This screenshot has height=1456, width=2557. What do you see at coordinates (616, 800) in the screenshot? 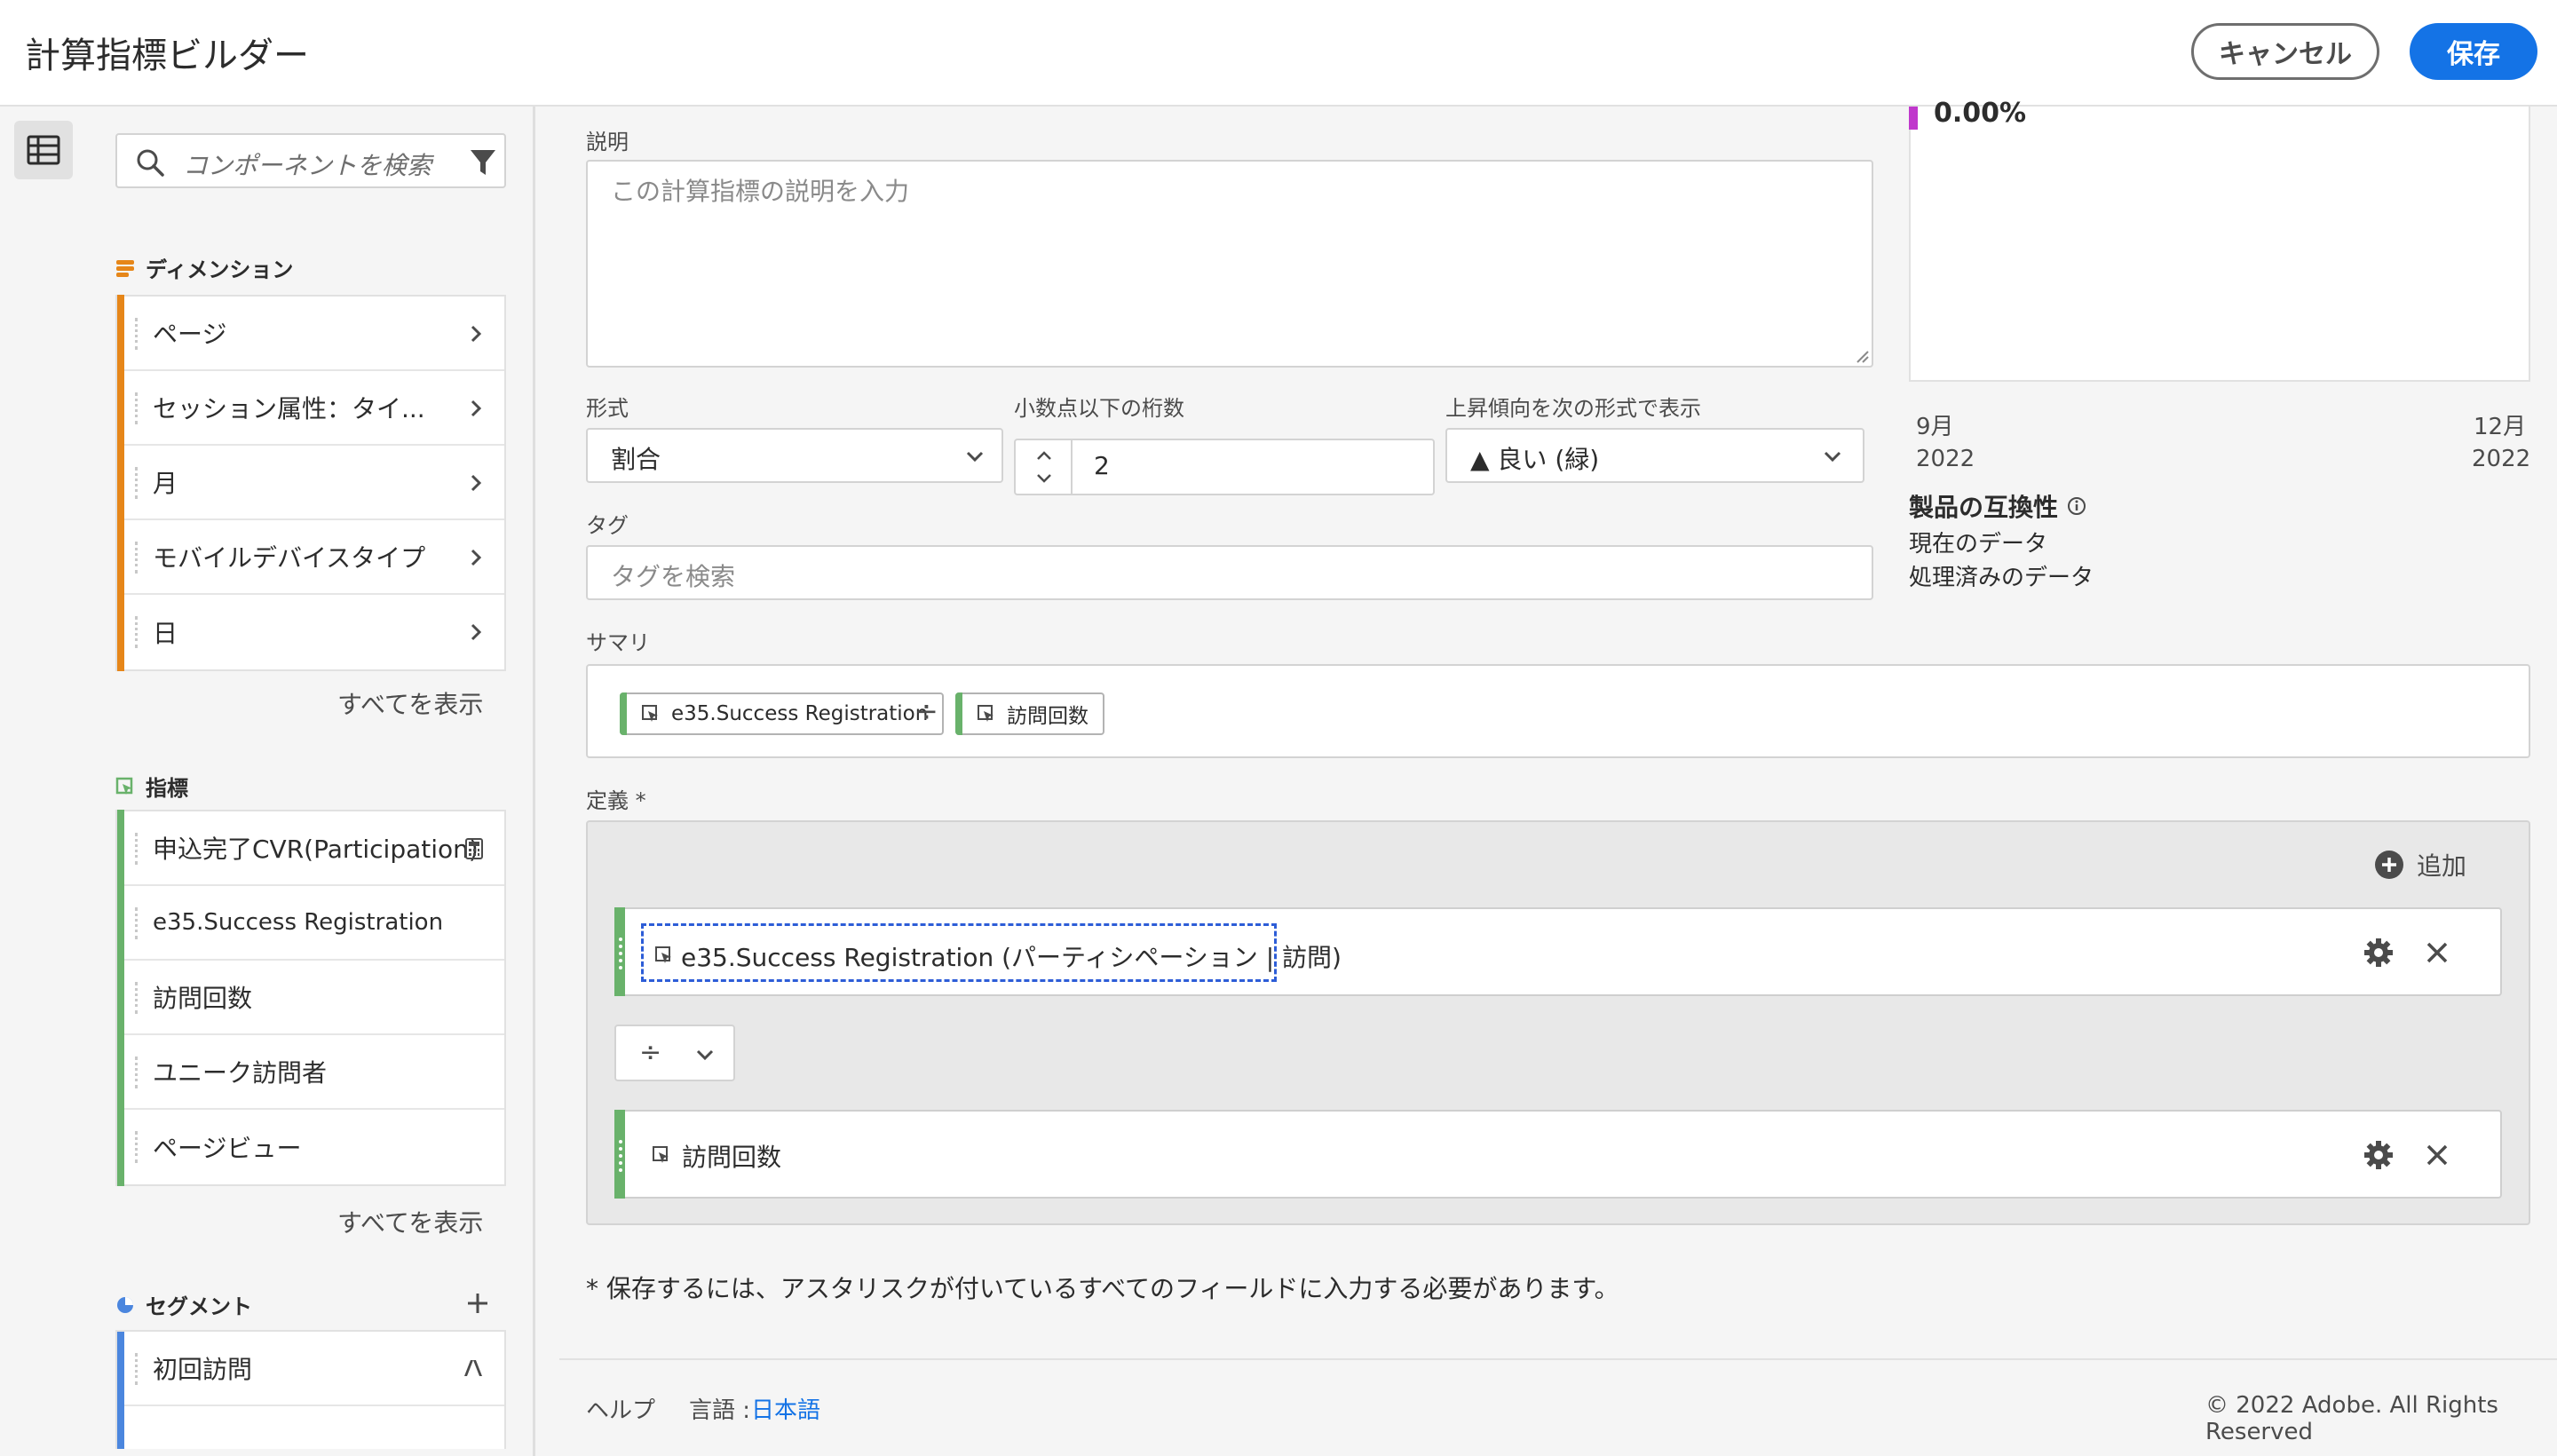
I see `definition-label: 定義 *` at bounding box center [616, 800].